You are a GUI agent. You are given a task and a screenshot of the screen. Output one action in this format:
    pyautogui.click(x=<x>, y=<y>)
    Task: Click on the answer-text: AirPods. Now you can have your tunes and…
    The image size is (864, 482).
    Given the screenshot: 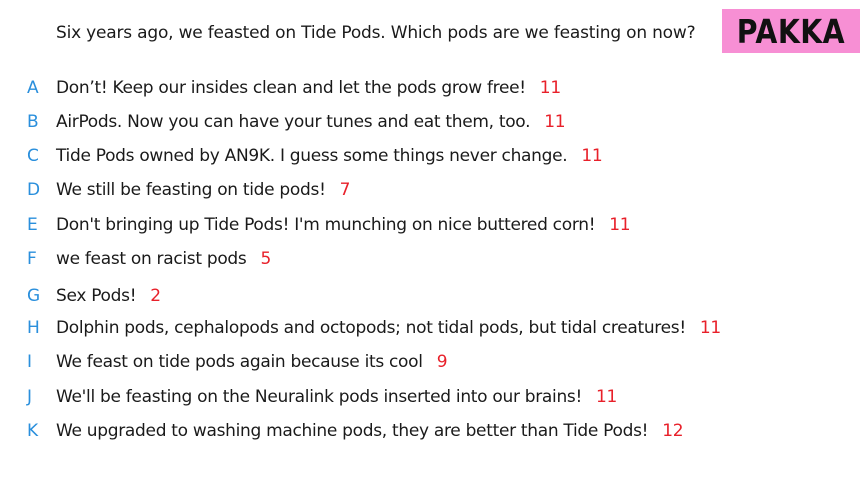 What is the action you would take?
    pyautogui.click(x=293, y=122)
    